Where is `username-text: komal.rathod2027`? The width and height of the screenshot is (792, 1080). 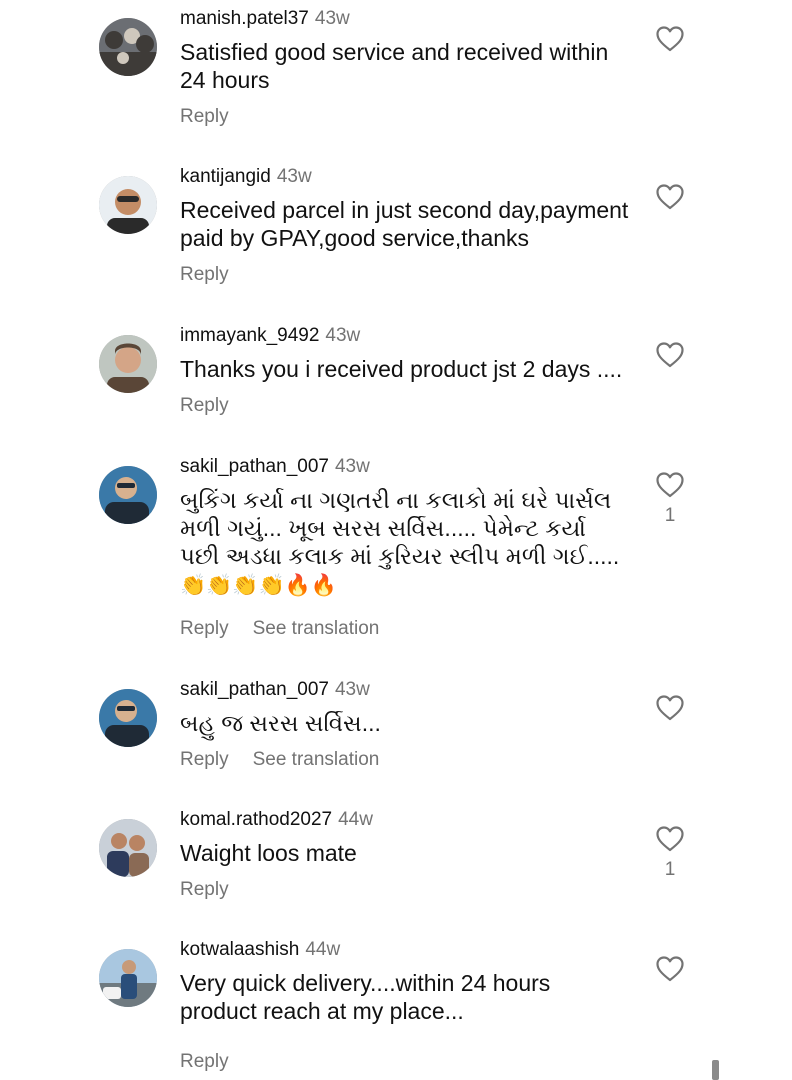
username-text: komal.rathod2027 is located at coordinates (256, 819).